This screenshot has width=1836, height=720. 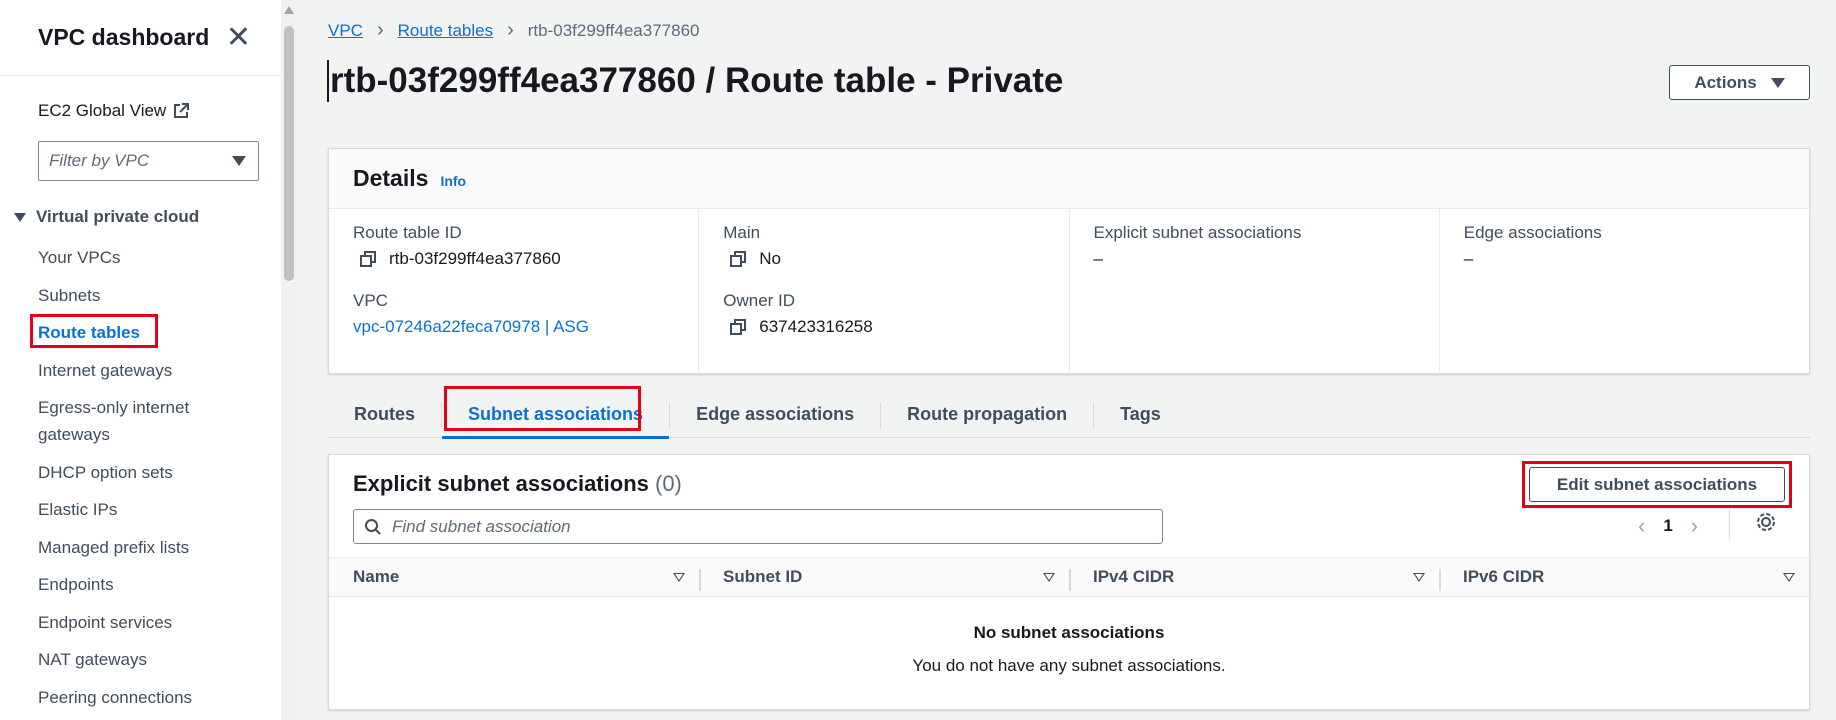 I want to click on find-subnet-association-input: Find subnet association, so click(x=758, y=526).